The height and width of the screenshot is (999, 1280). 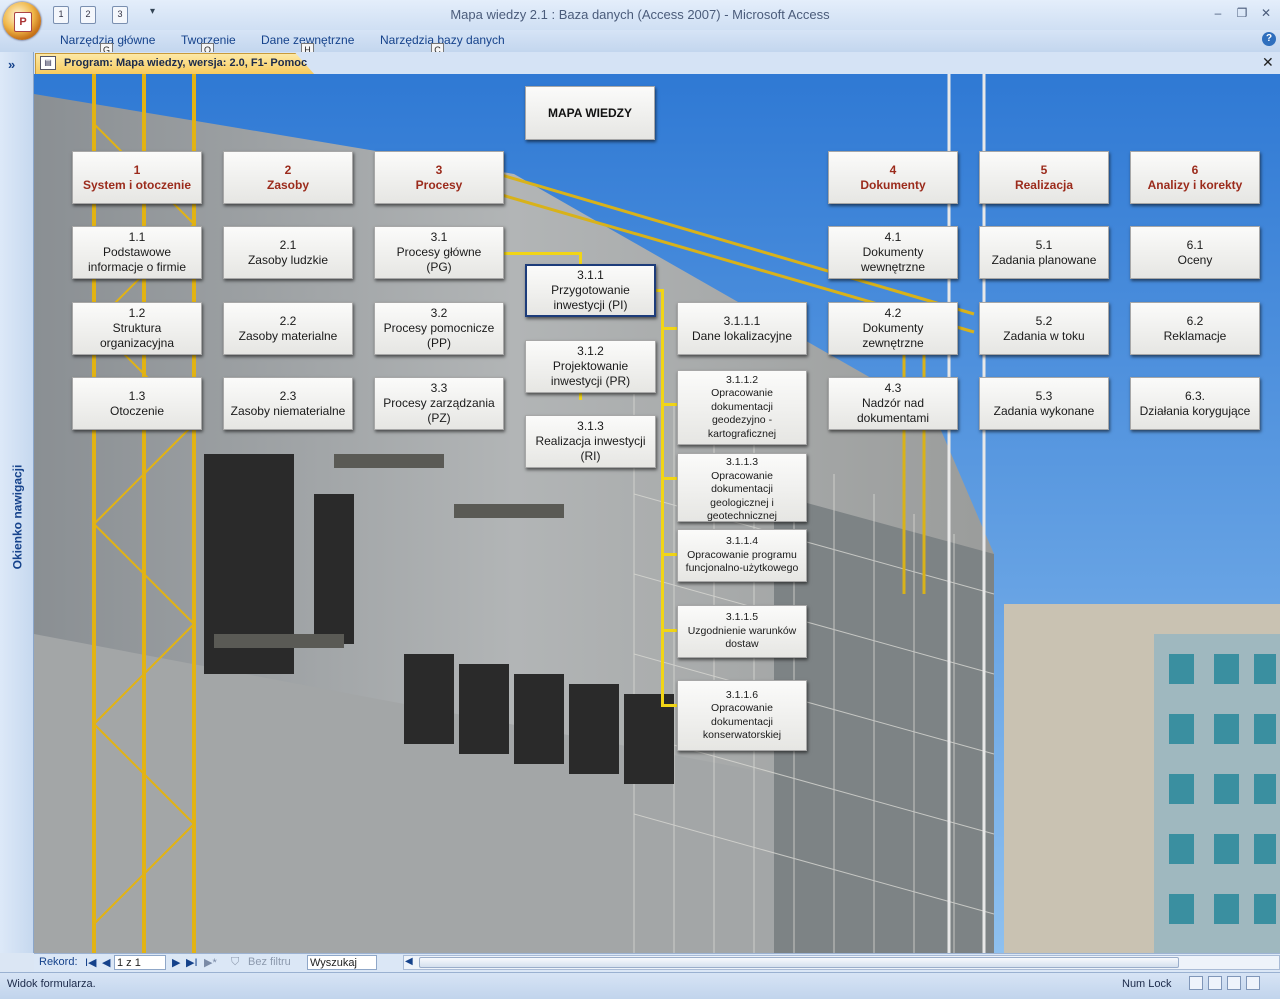 What do you see at coordinates (409, 961) in the screenshot?
I see `scroll-left-button: ◀` at bounding box center [409, 961].